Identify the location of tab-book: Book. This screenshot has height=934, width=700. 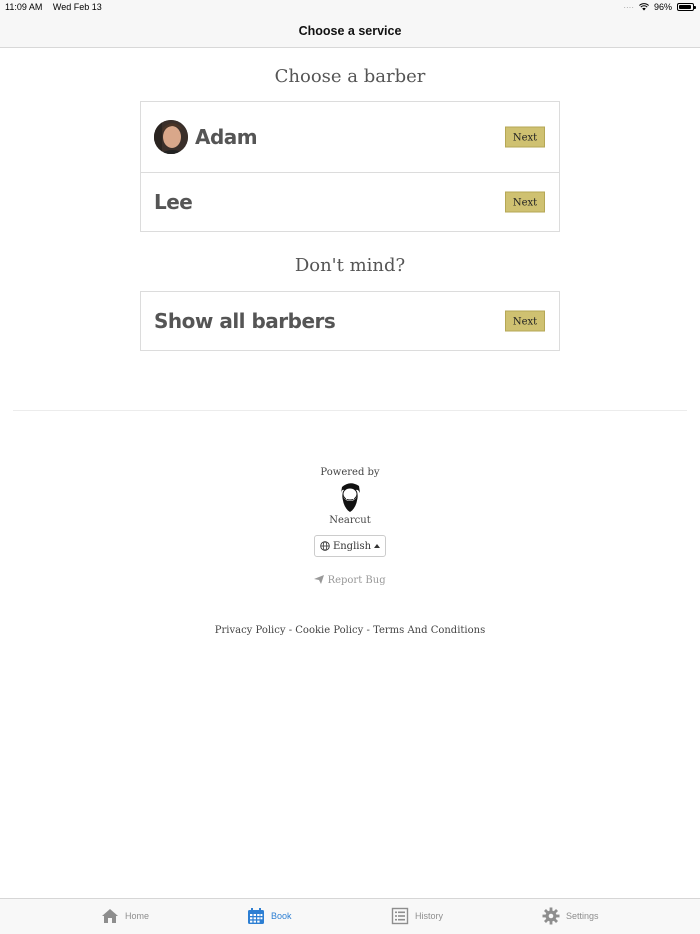
(269, 916).